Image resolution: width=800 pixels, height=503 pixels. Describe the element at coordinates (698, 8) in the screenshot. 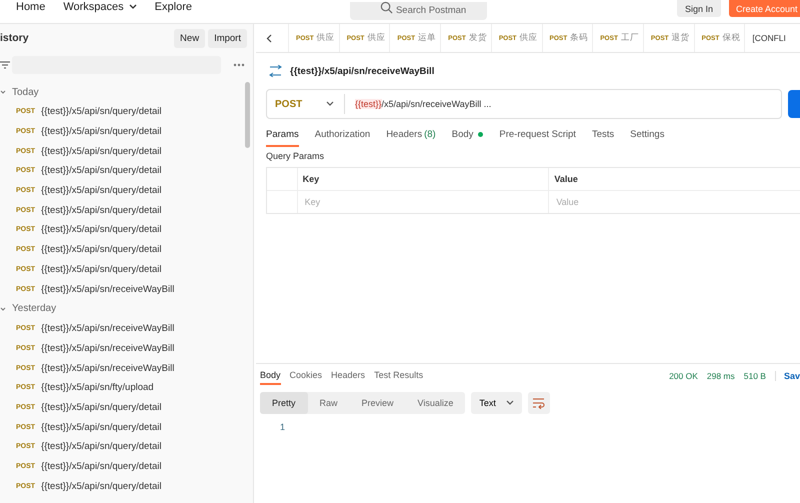

I see `sign-in-button: Sign In` at that location.